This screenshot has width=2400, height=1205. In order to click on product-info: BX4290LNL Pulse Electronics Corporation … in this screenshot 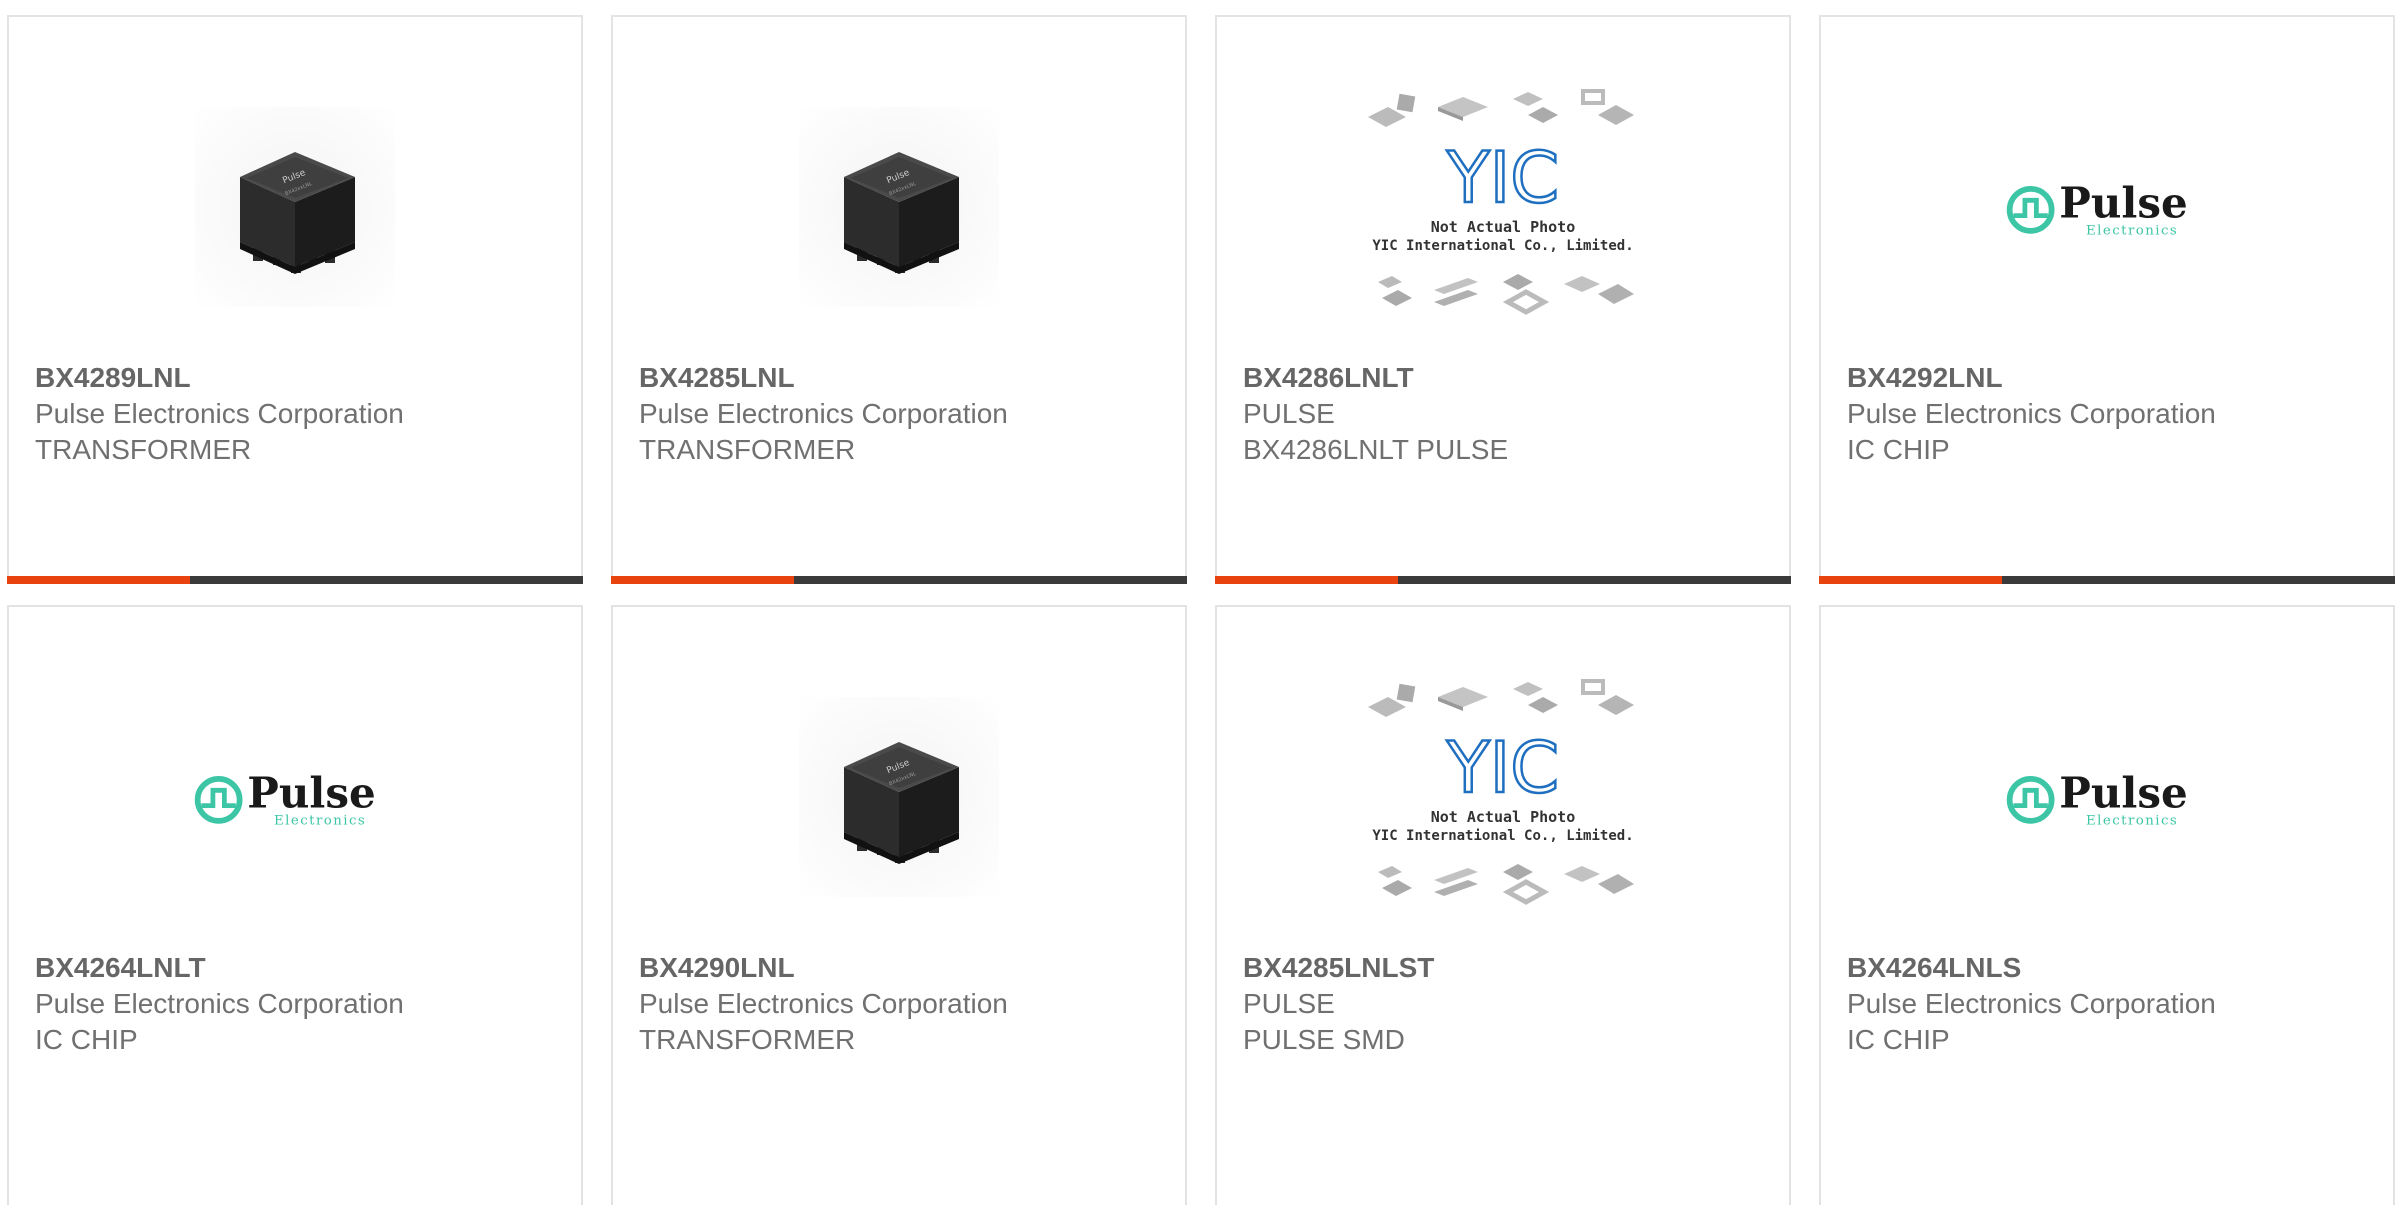, I will do `click(902, 1004)`.